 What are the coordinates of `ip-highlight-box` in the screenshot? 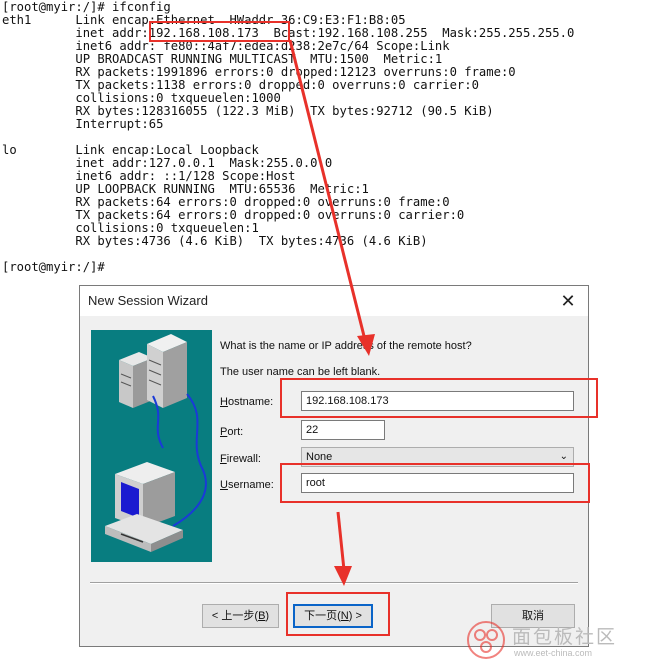 It's located at (219, 31).